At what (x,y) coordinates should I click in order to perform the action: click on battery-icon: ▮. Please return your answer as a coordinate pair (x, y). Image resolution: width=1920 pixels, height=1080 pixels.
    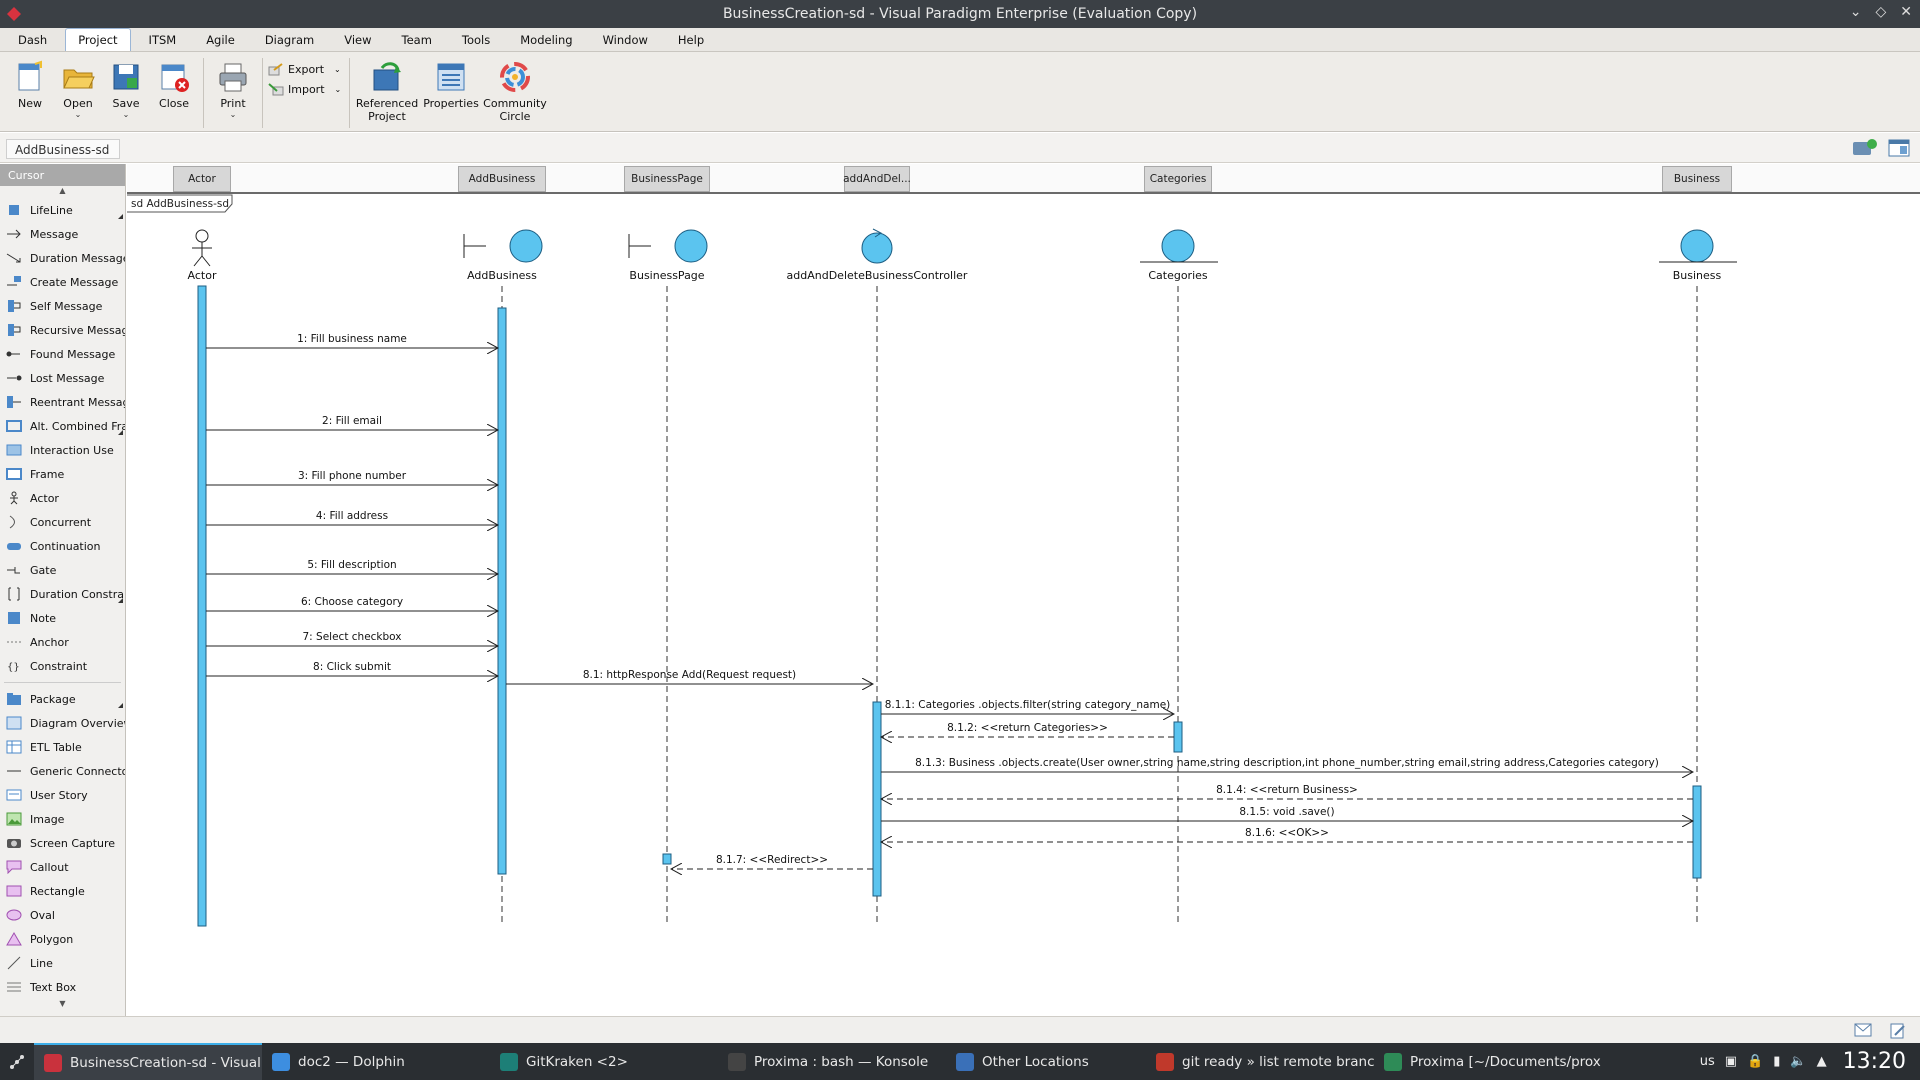
    Looking at the image, I should click on (1776, 1061).